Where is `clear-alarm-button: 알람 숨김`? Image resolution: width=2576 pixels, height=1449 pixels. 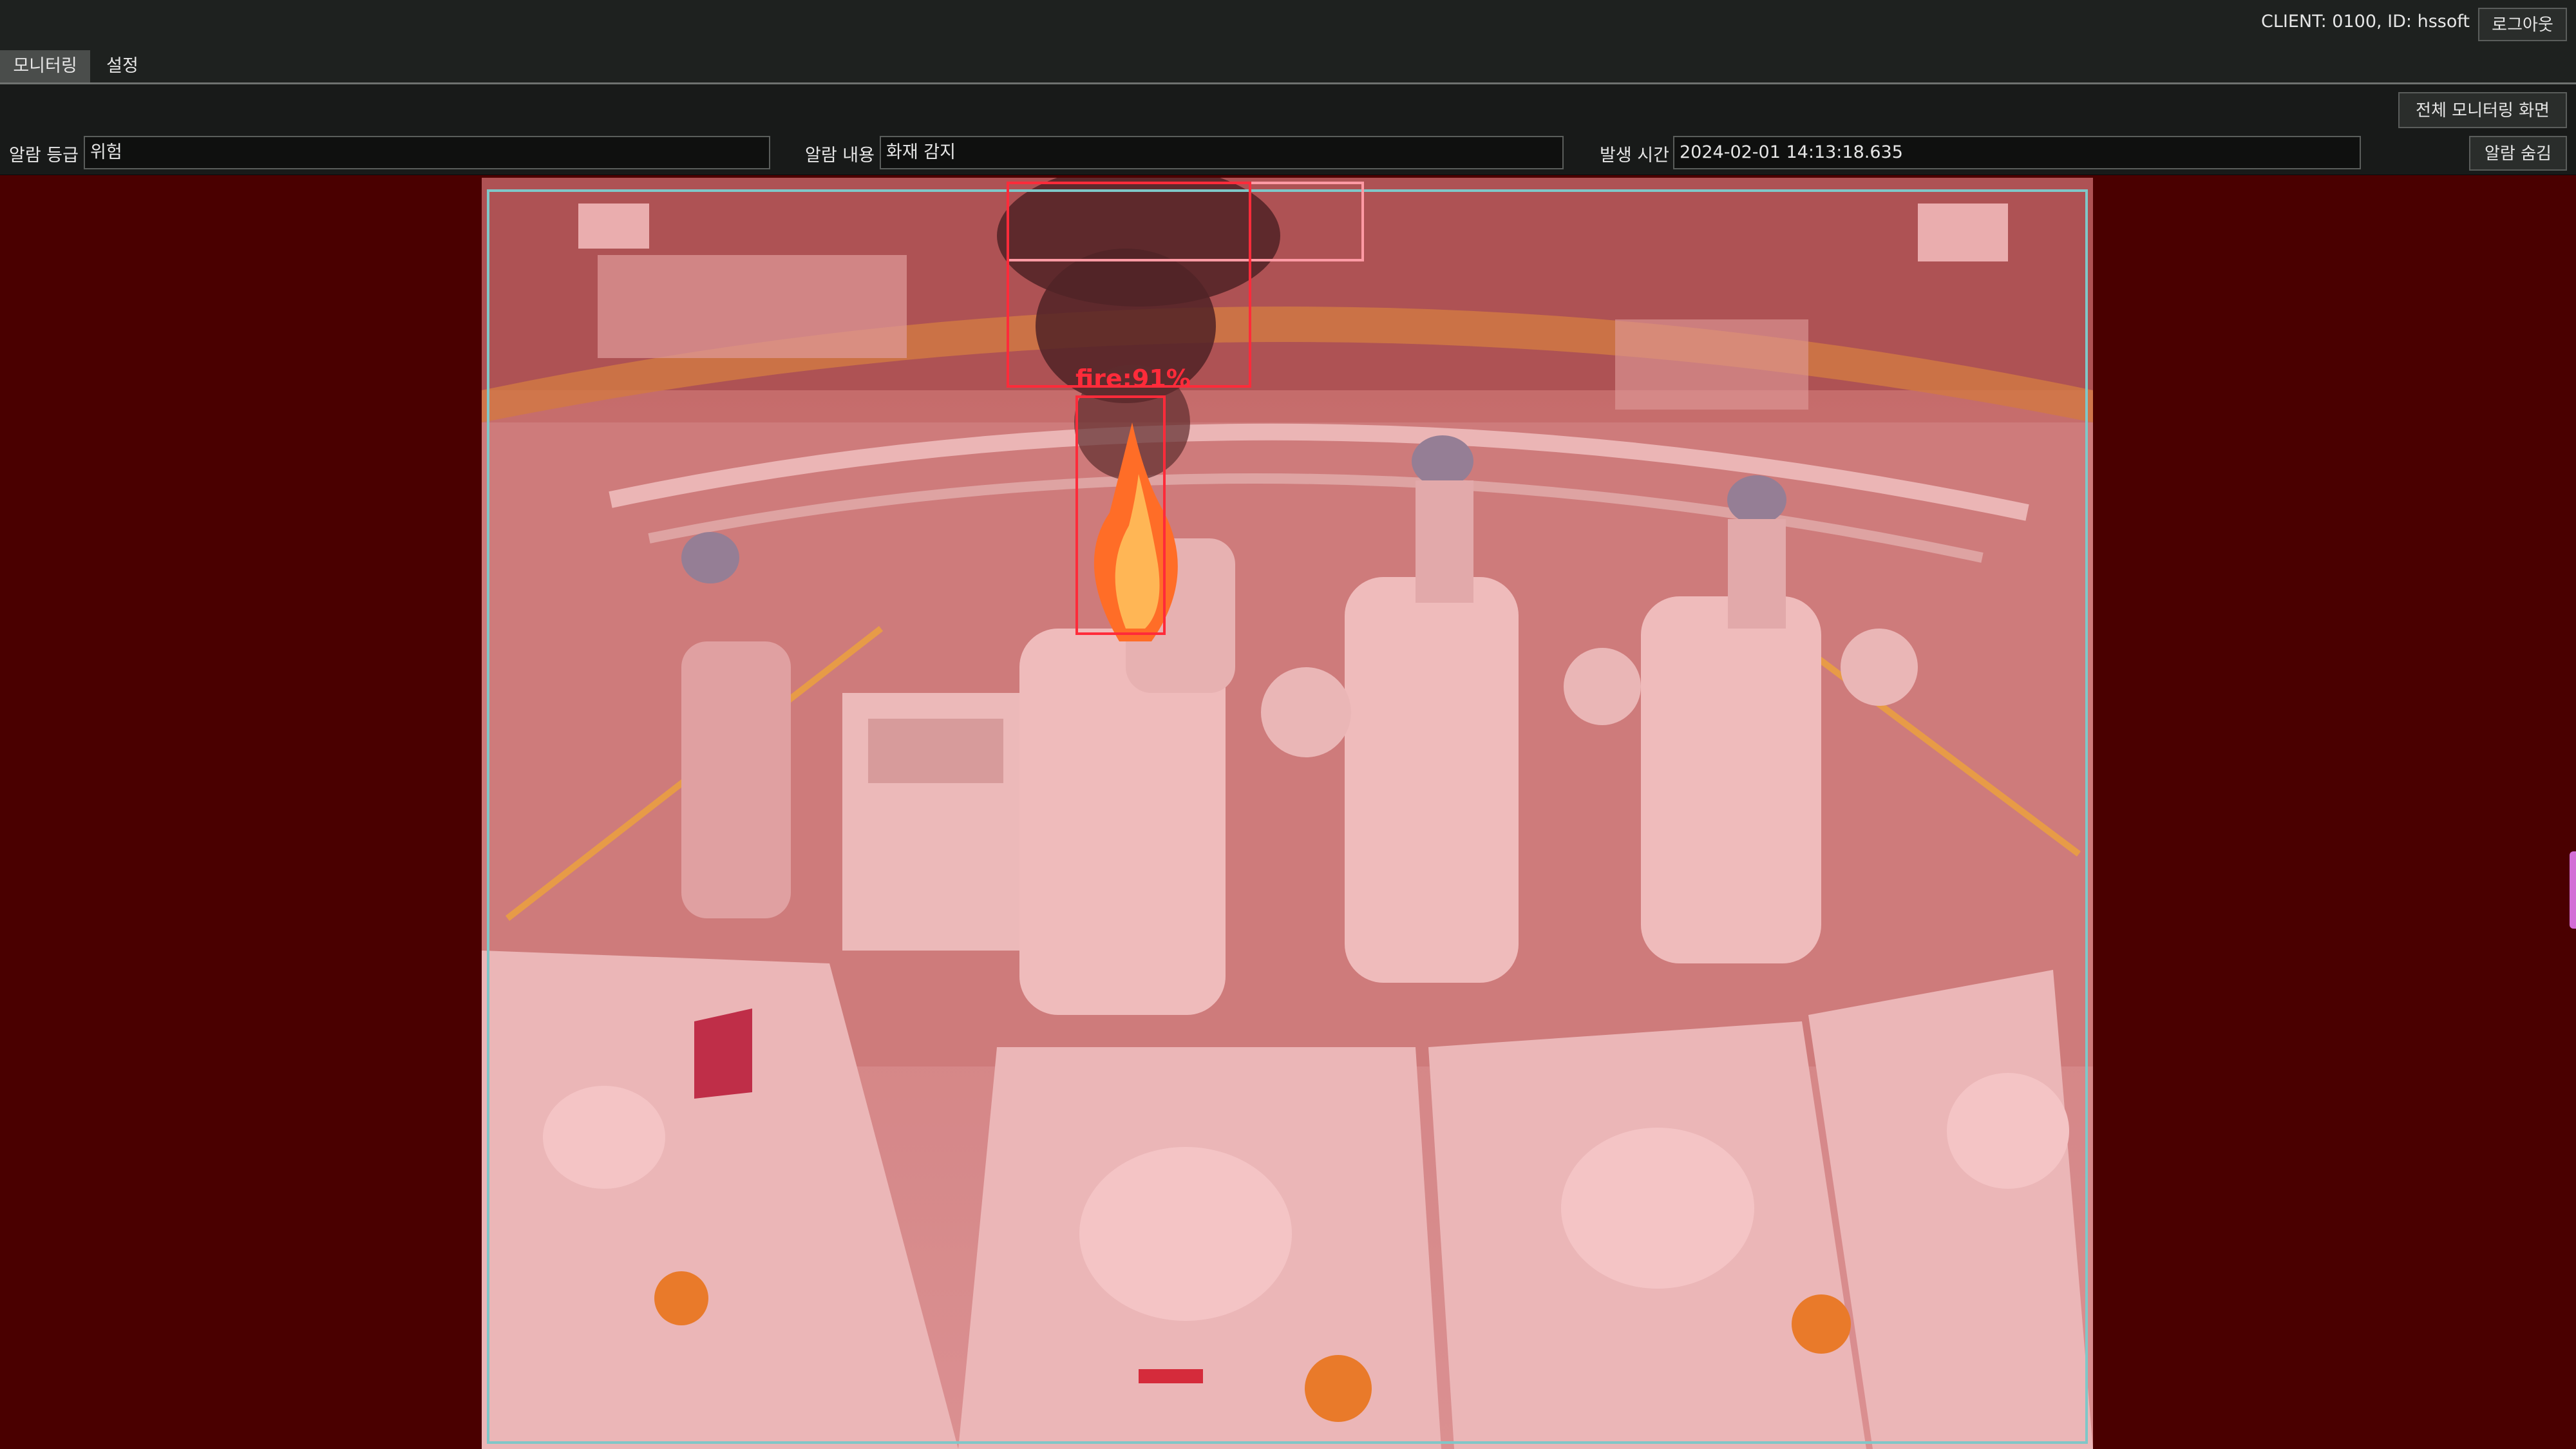 clear-alarm-button: 알람 숨김 is located at coordinates (2518, 153).